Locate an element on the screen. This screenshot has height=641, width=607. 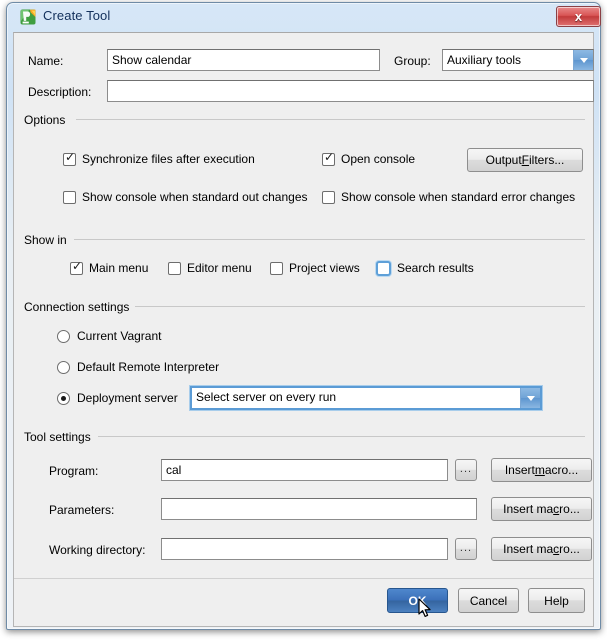
checkbox-editor-menu is located at coordinates (174, 268).